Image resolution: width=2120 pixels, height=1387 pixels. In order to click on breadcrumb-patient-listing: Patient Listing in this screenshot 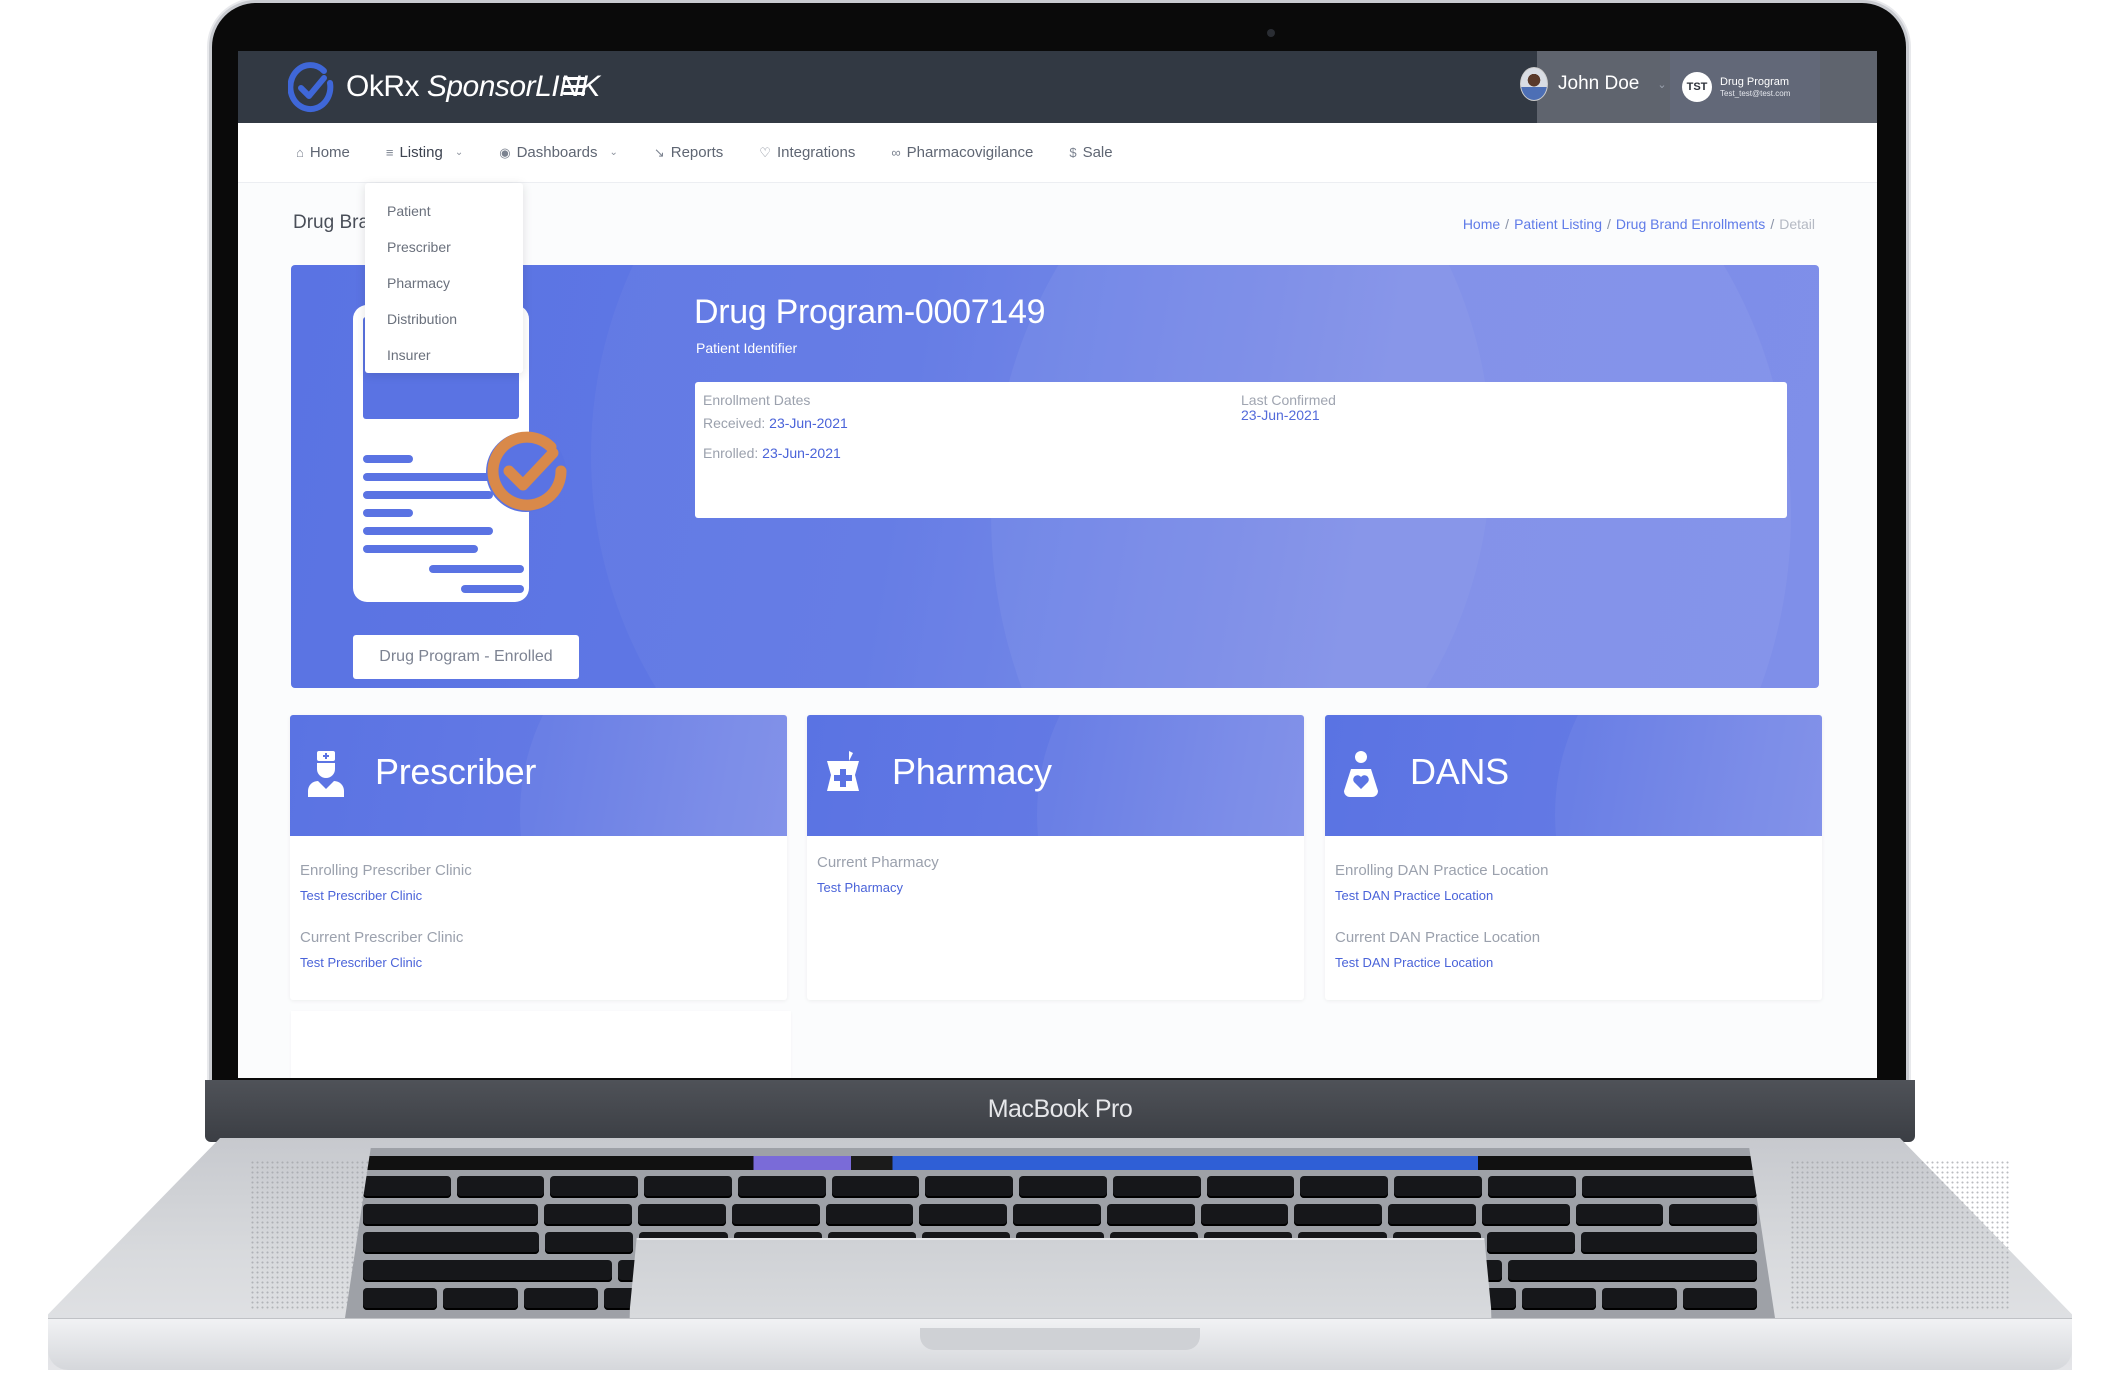, I will do `click(1558, 224)`.